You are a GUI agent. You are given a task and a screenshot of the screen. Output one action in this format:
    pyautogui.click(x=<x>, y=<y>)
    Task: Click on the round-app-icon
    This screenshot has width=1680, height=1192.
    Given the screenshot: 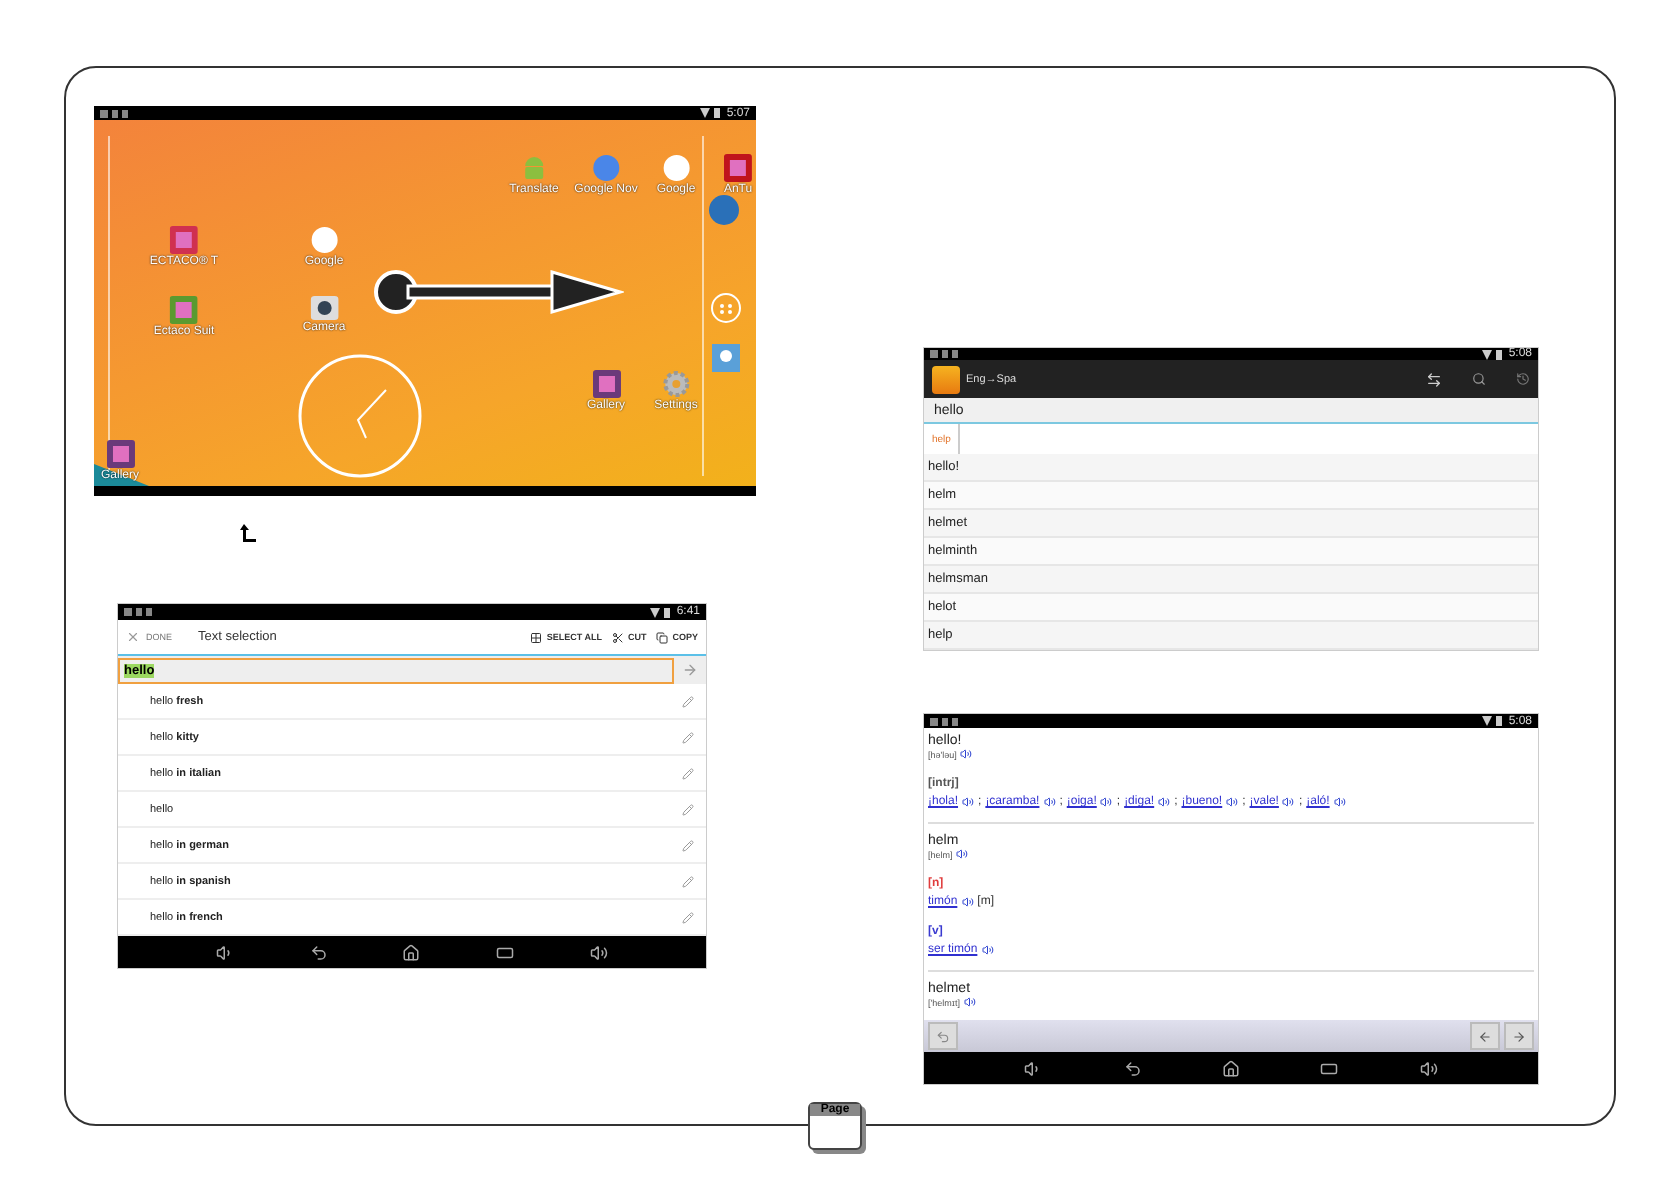 What is the action you would take?
    pyautogui.click(x=606, y=168)
    